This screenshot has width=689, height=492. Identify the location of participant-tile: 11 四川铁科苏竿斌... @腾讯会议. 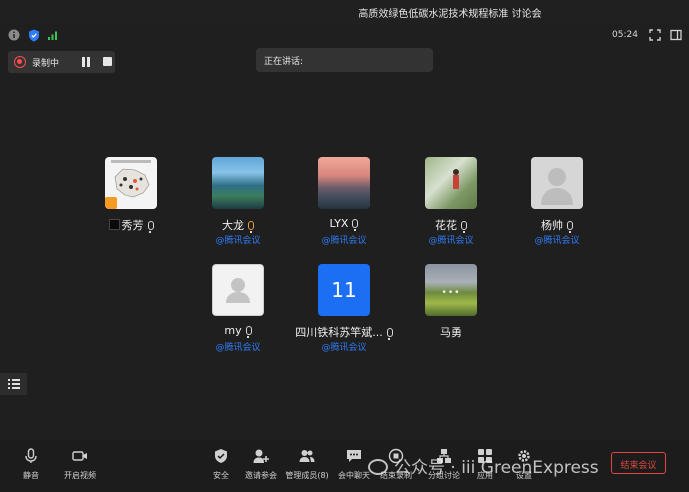
(344, 309).